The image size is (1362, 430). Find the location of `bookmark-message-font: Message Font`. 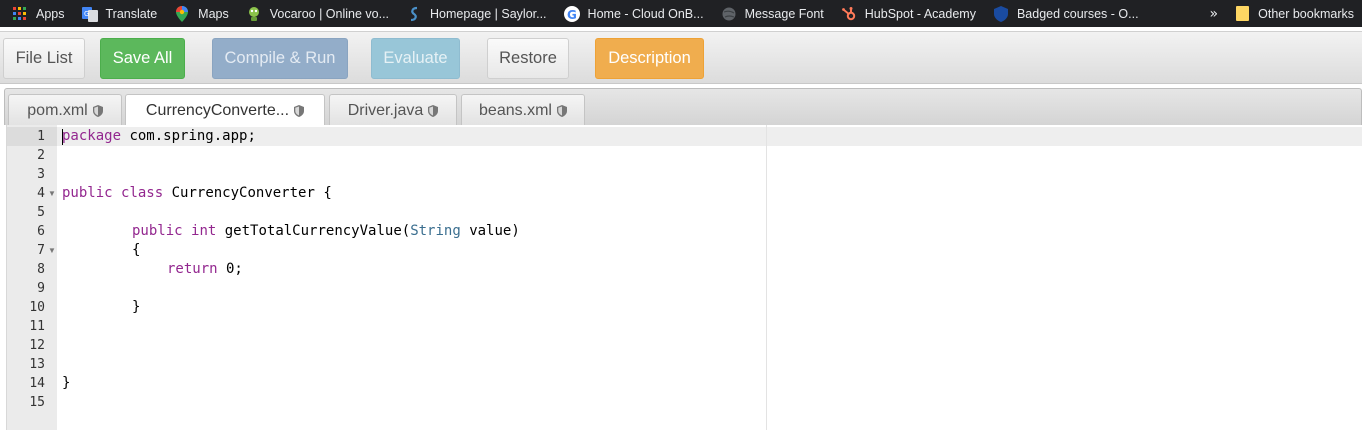

bookmark-message-font: Message Font is located at coordinates (772, 13).